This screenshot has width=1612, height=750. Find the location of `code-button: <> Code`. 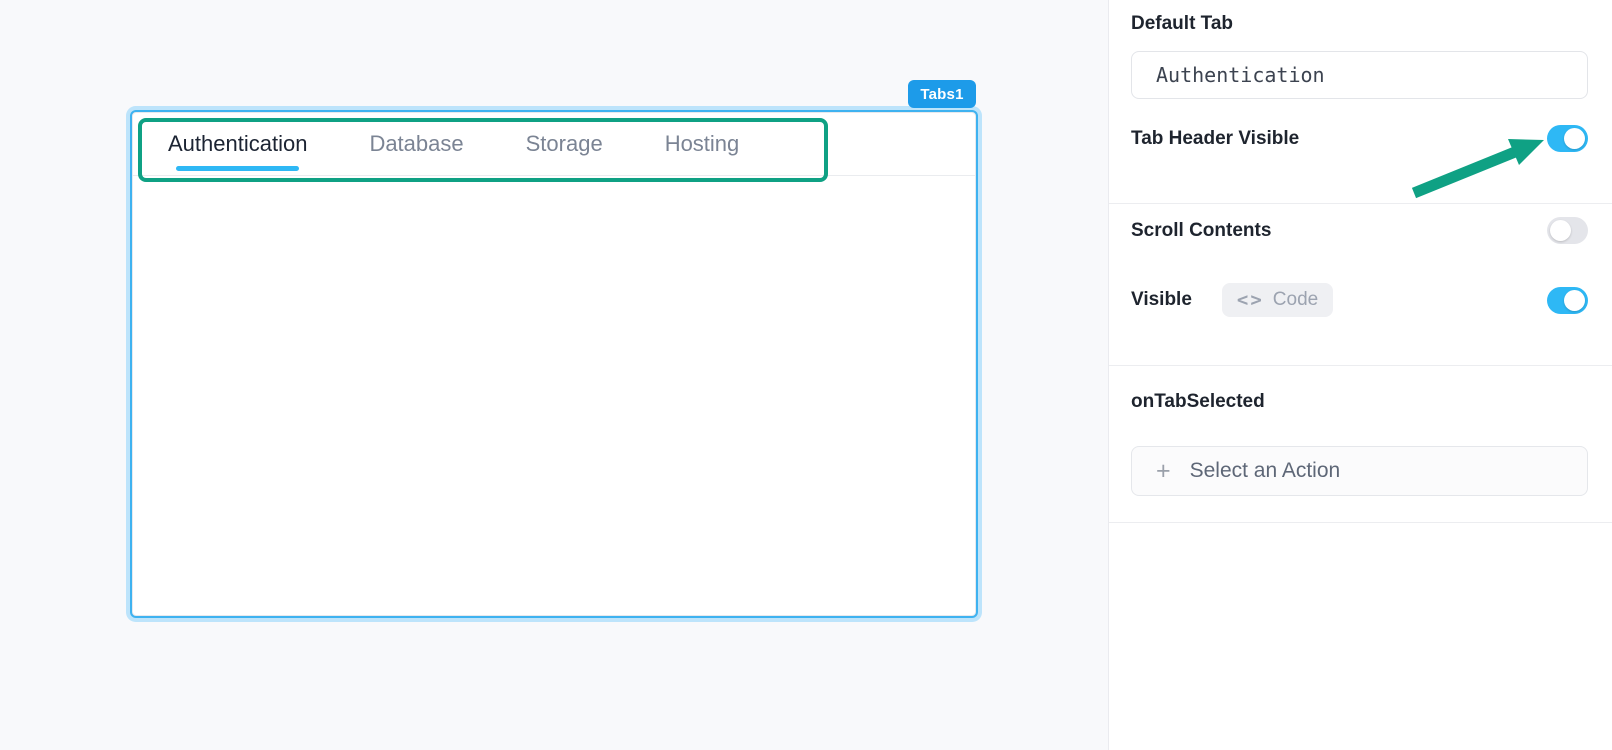

code-button: <> Code is located at coordinates (1277, 300).